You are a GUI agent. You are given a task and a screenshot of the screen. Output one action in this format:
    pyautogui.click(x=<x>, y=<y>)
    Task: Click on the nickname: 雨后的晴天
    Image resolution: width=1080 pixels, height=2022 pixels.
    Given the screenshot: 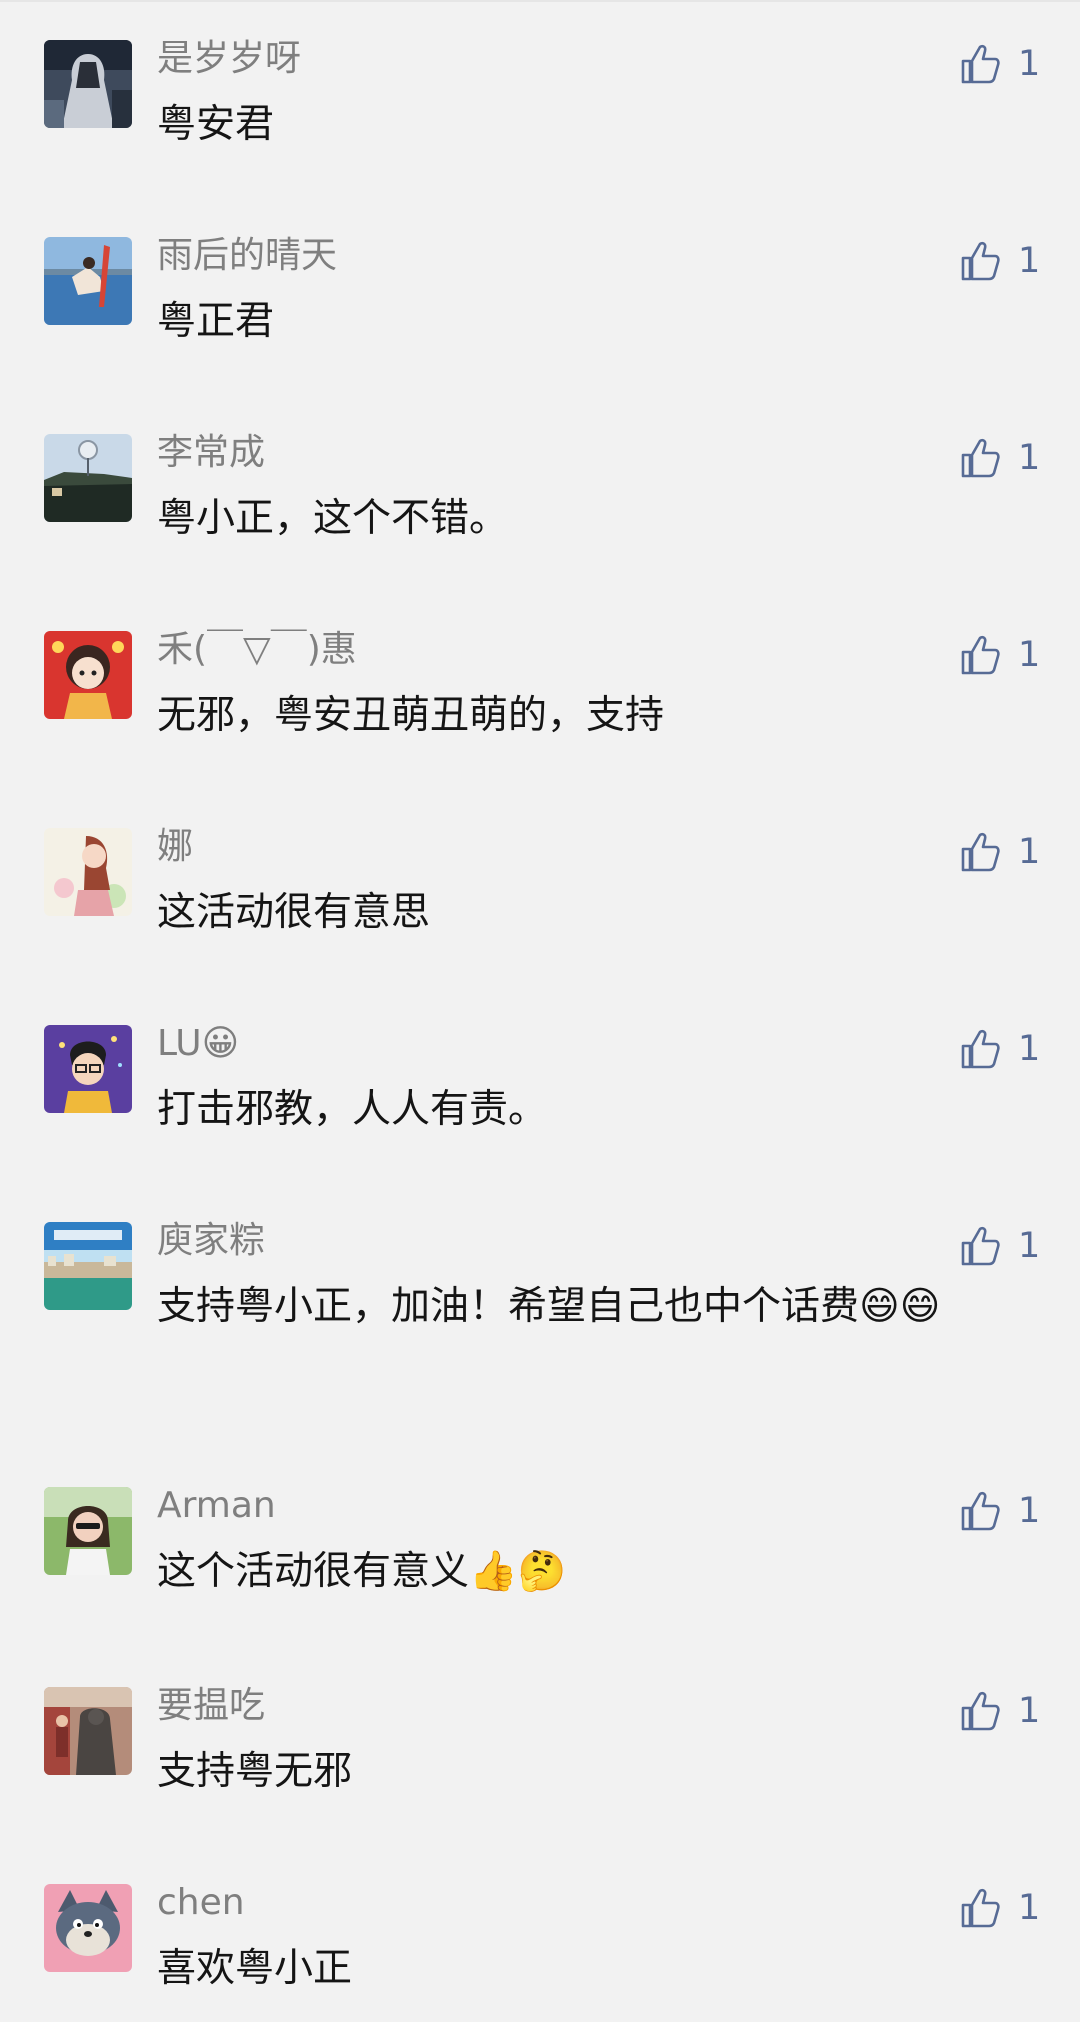 What is the action you would take?
    pyautogui.click(x=247, y=256)
    